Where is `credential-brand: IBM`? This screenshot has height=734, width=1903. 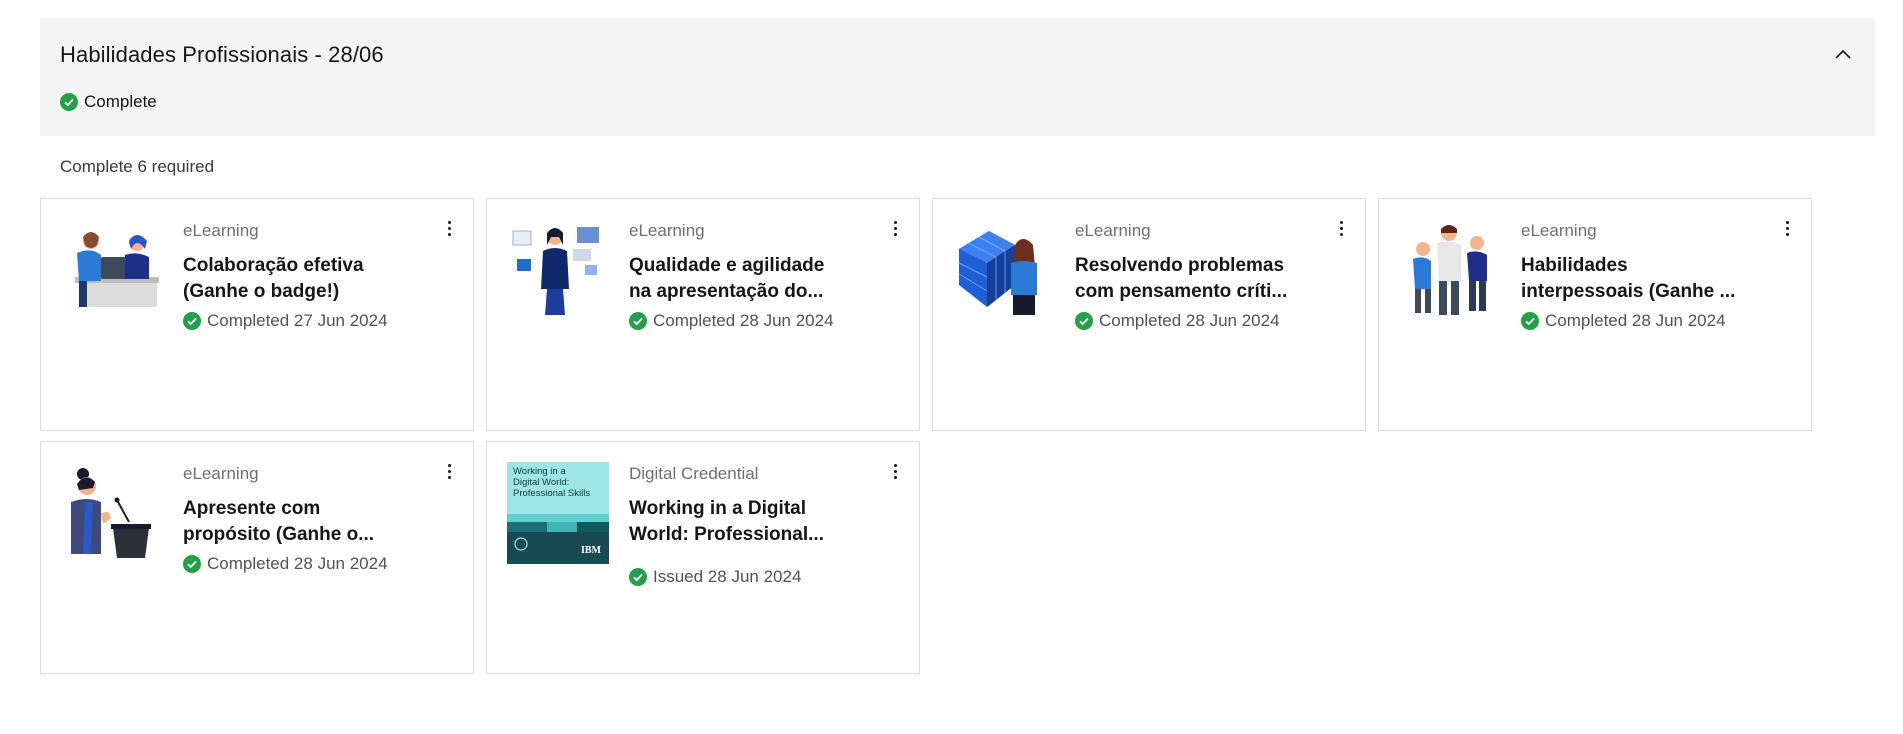 credential-brand: IBM is located at coordinates (591, 550).